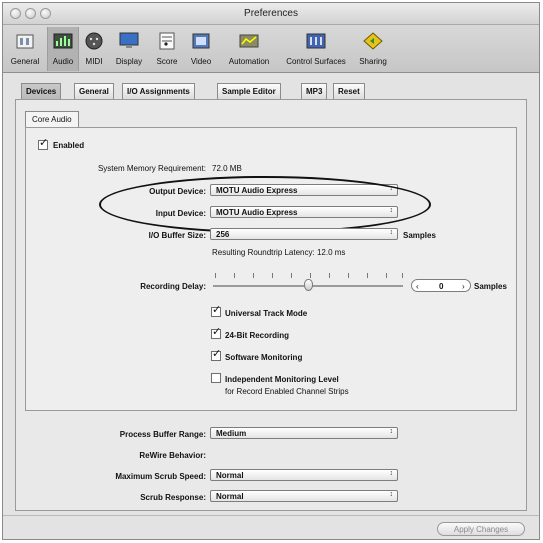  Describe the element at coordinates (151, 168) in the screenshot. I see `memory-label: System Memory Requirement:` at that location.